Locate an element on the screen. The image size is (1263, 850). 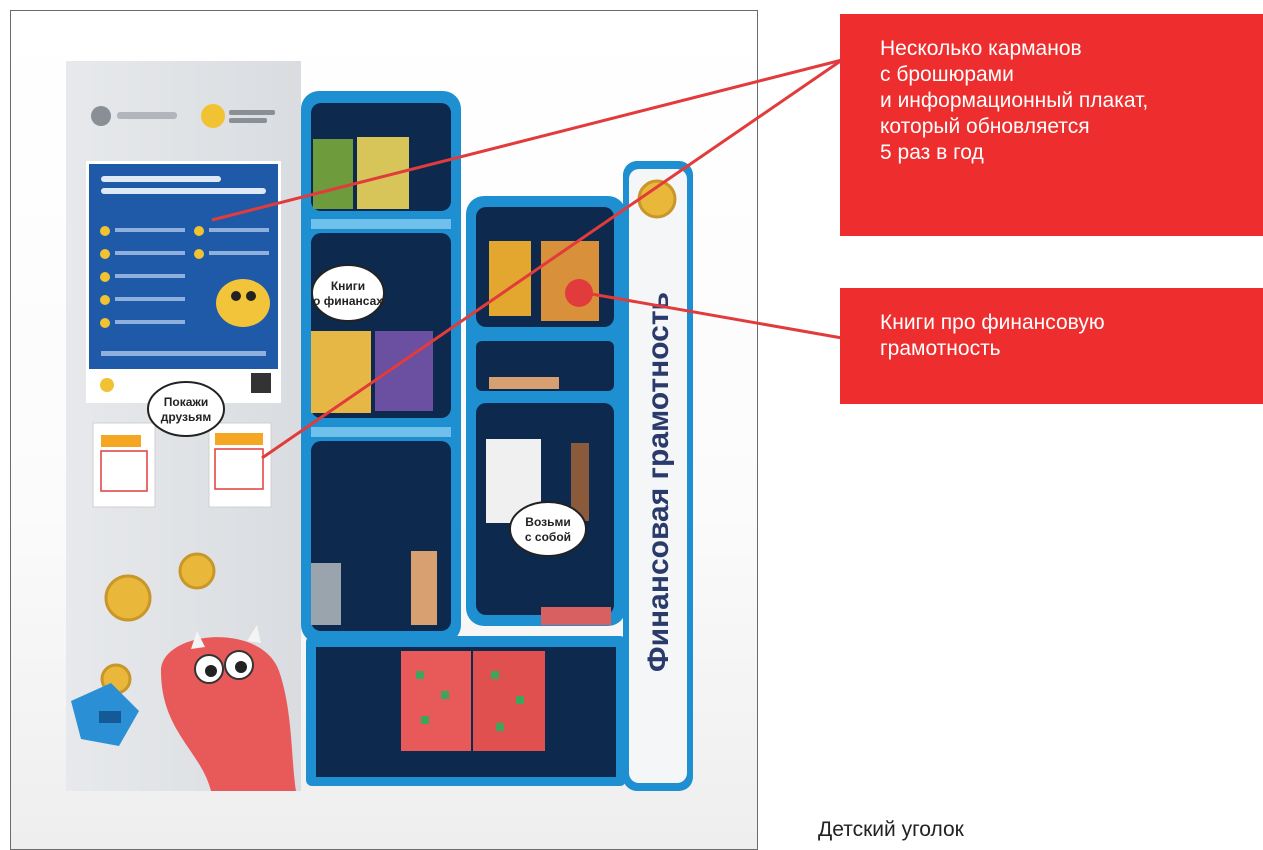
bubble-take: Возьми с собой is located at coordinates (548, 529).